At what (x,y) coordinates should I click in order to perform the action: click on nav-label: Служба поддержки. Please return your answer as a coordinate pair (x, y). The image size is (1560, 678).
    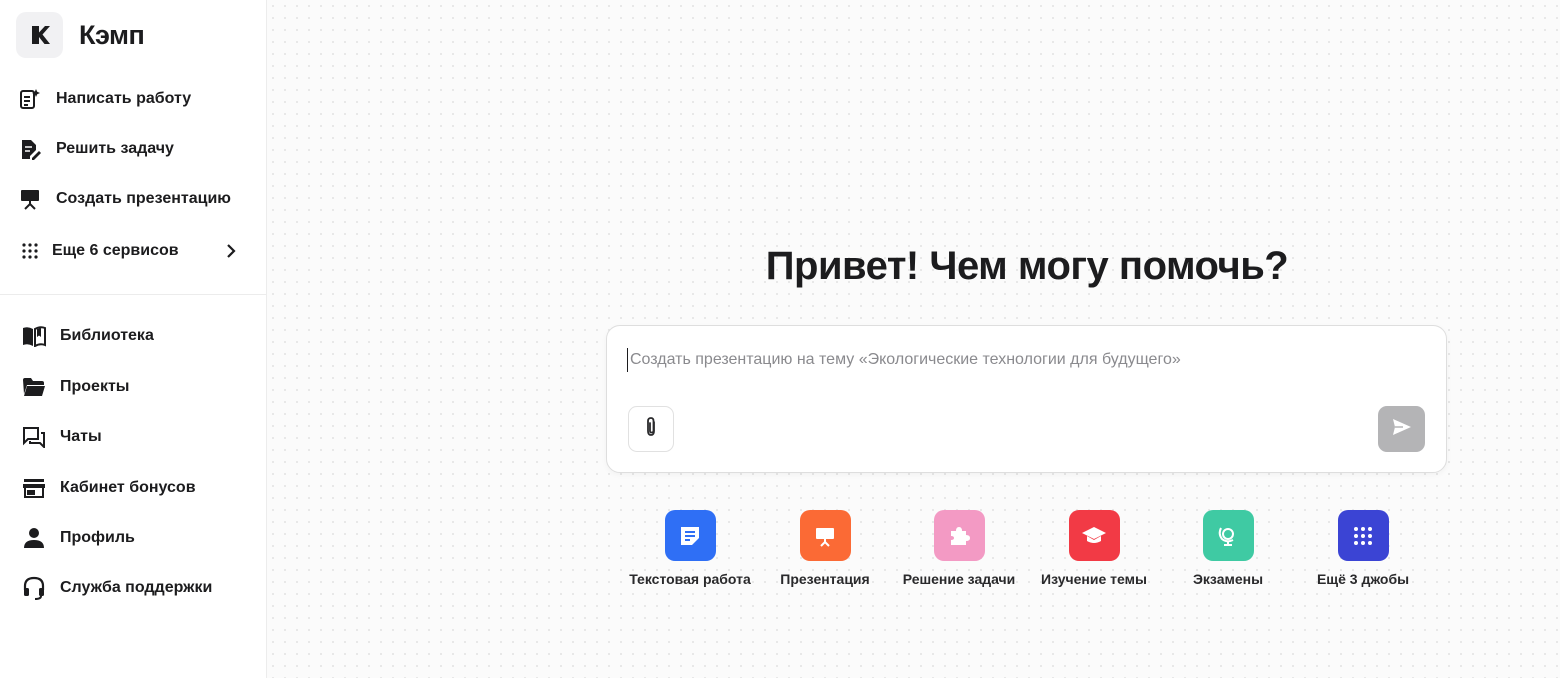
    Looking at the image, I should click on (136, 587).